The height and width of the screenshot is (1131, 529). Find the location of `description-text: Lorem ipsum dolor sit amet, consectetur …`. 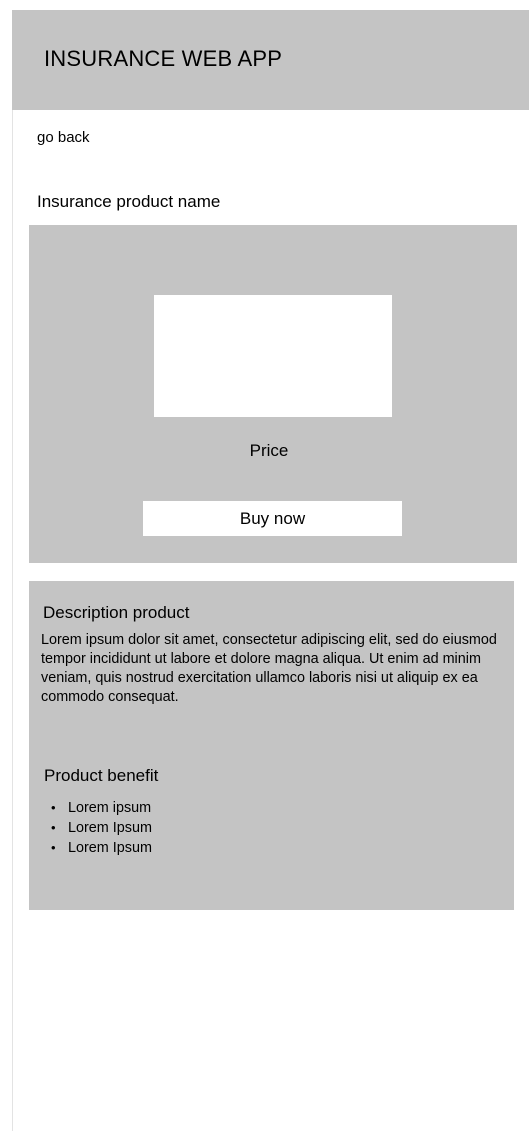

description-text: Lorem ipsum dolor sit amet, consectetur … is located at coordinates (269, 668).